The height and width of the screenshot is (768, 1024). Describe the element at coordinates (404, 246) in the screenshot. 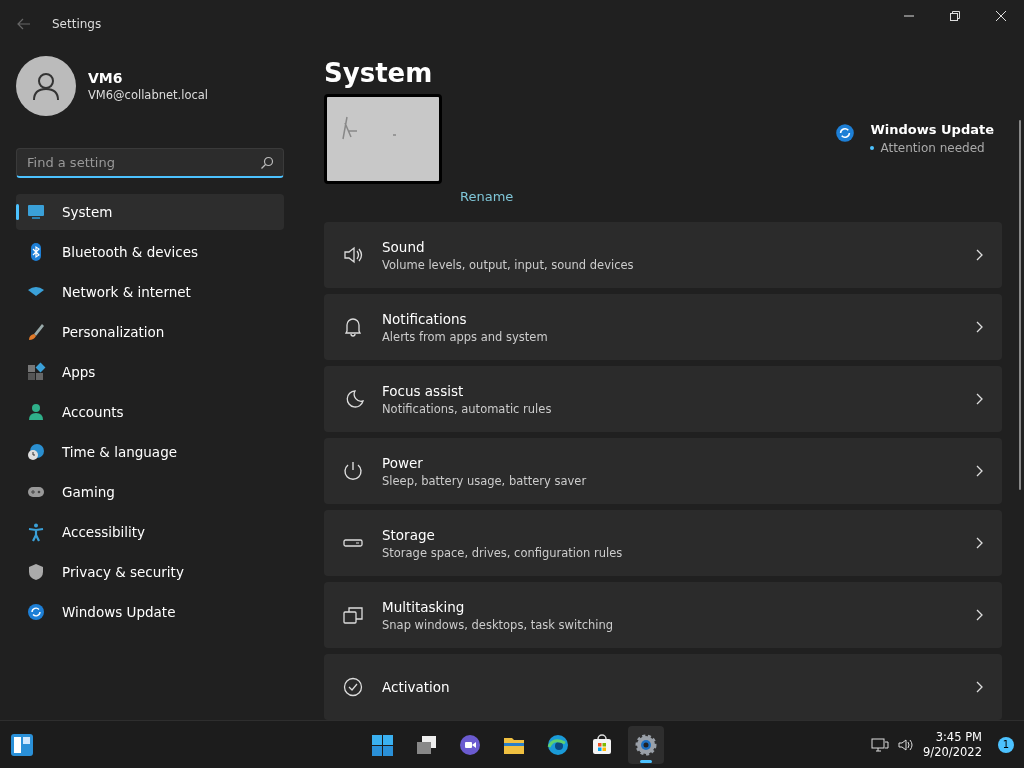

I see `row-title: Sound` at that location.